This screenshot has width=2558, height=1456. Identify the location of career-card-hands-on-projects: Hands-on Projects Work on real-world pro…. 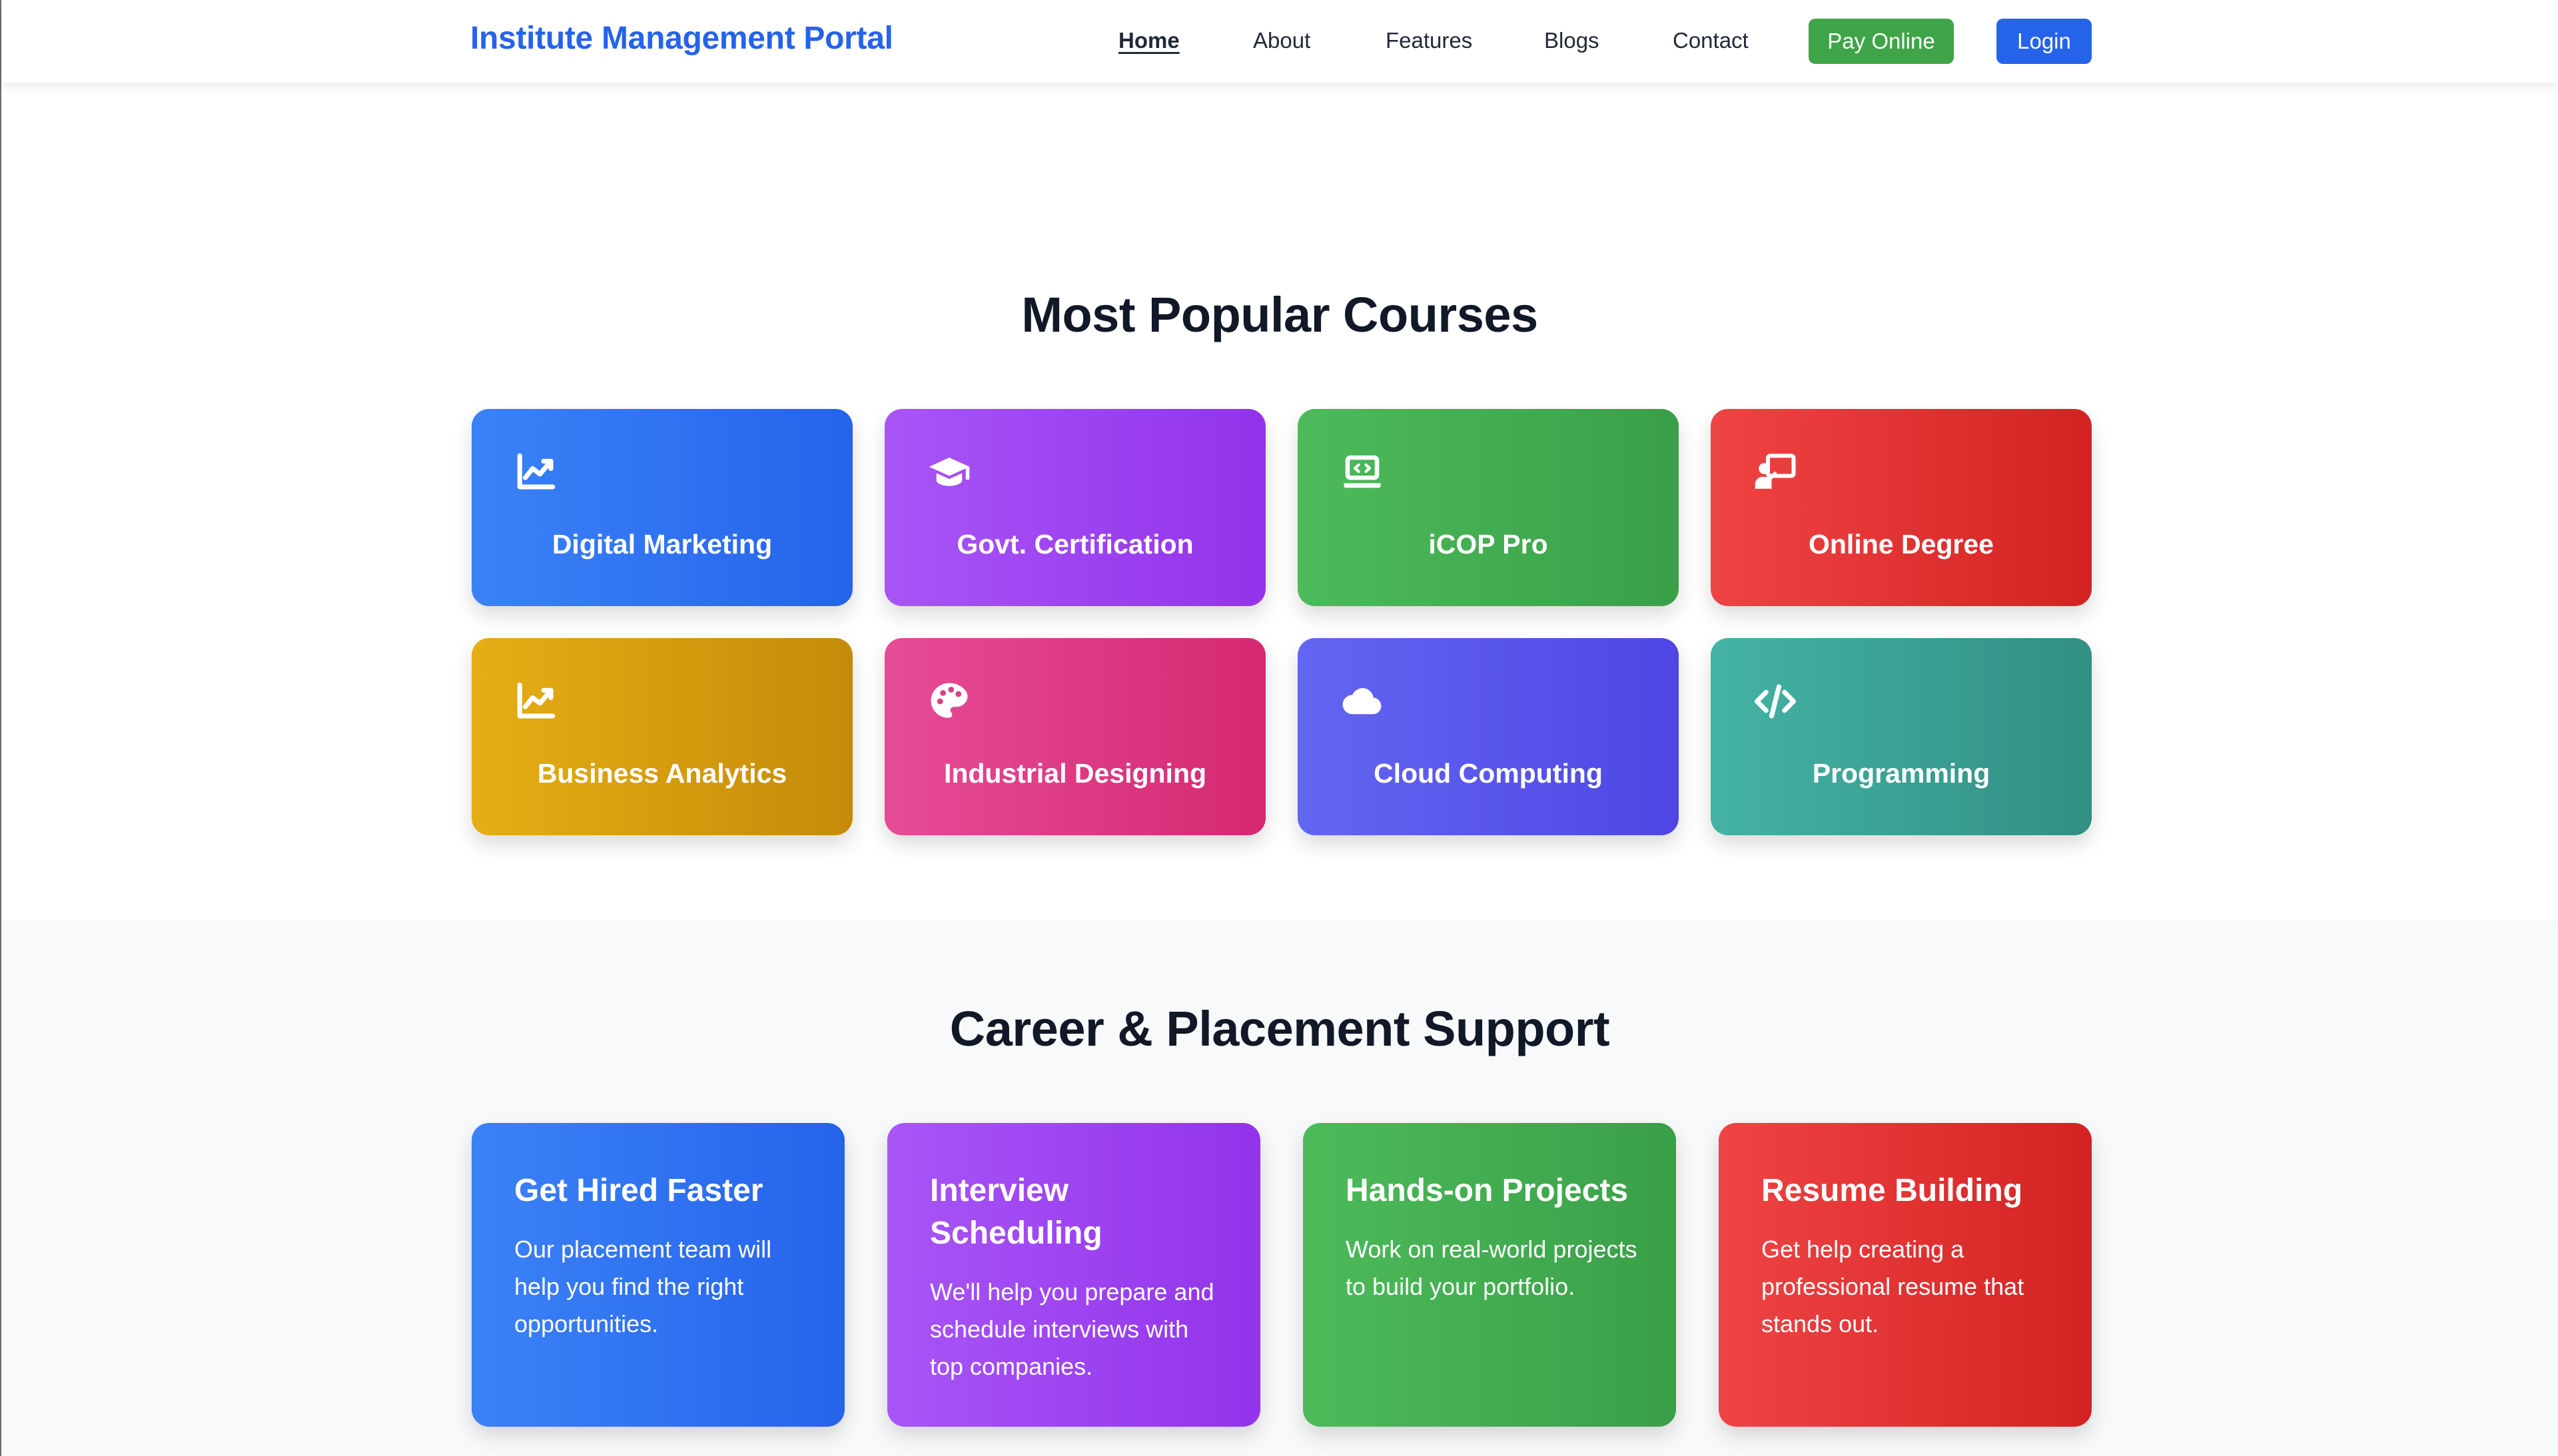
(1489, 1275).